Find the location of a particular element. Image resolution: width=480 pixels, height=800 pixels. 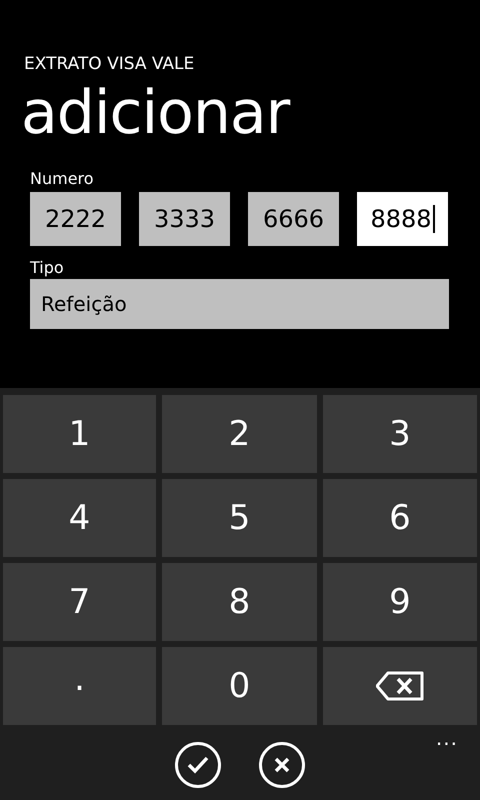

key: 8 is located at coordinates (239, 602).